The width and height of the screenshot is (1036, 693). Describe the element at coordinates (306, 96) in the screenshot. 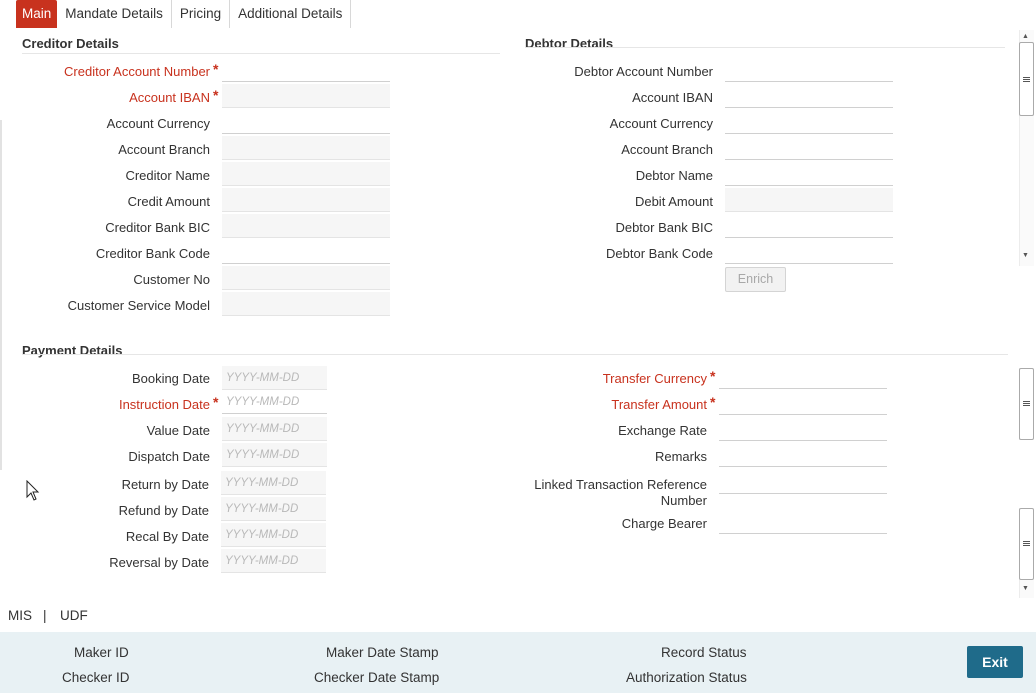

I see `creditor-account-iban-input` at that location.